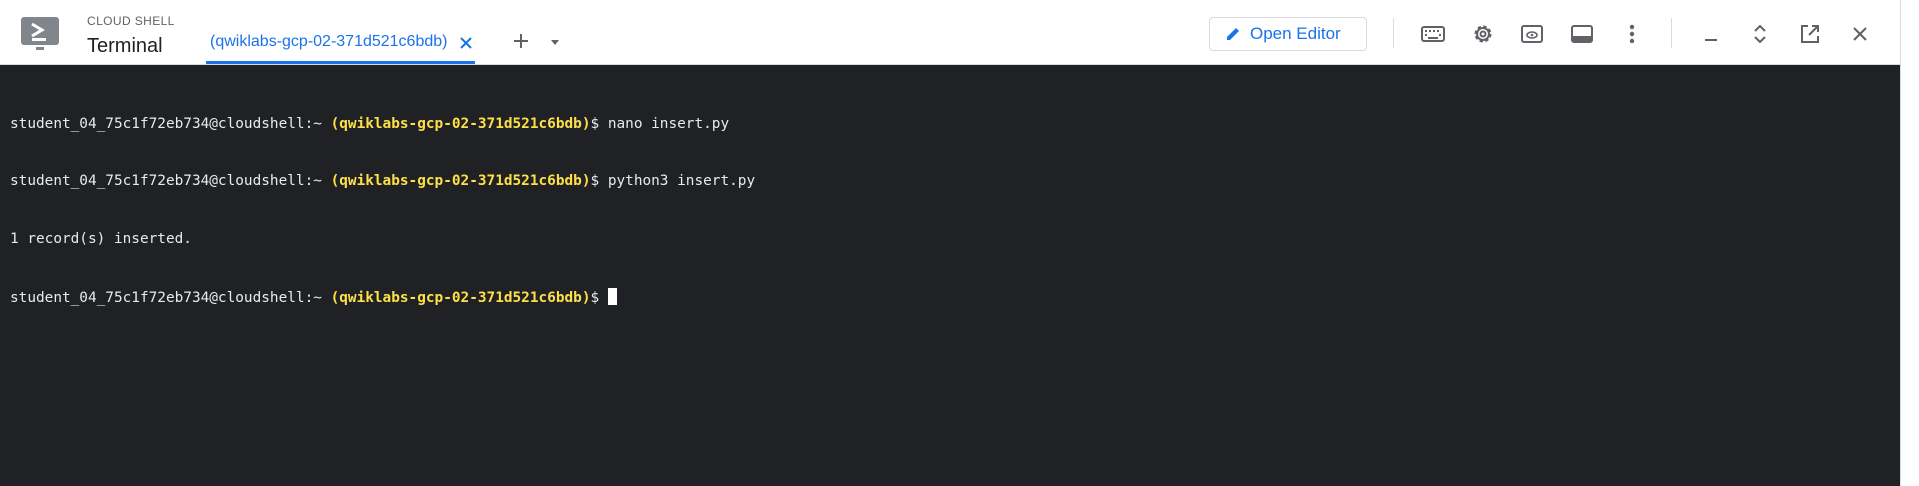  Describe the element at coordinates (612, 297) in the screenshot. I see `terminal-cursor` at that location.